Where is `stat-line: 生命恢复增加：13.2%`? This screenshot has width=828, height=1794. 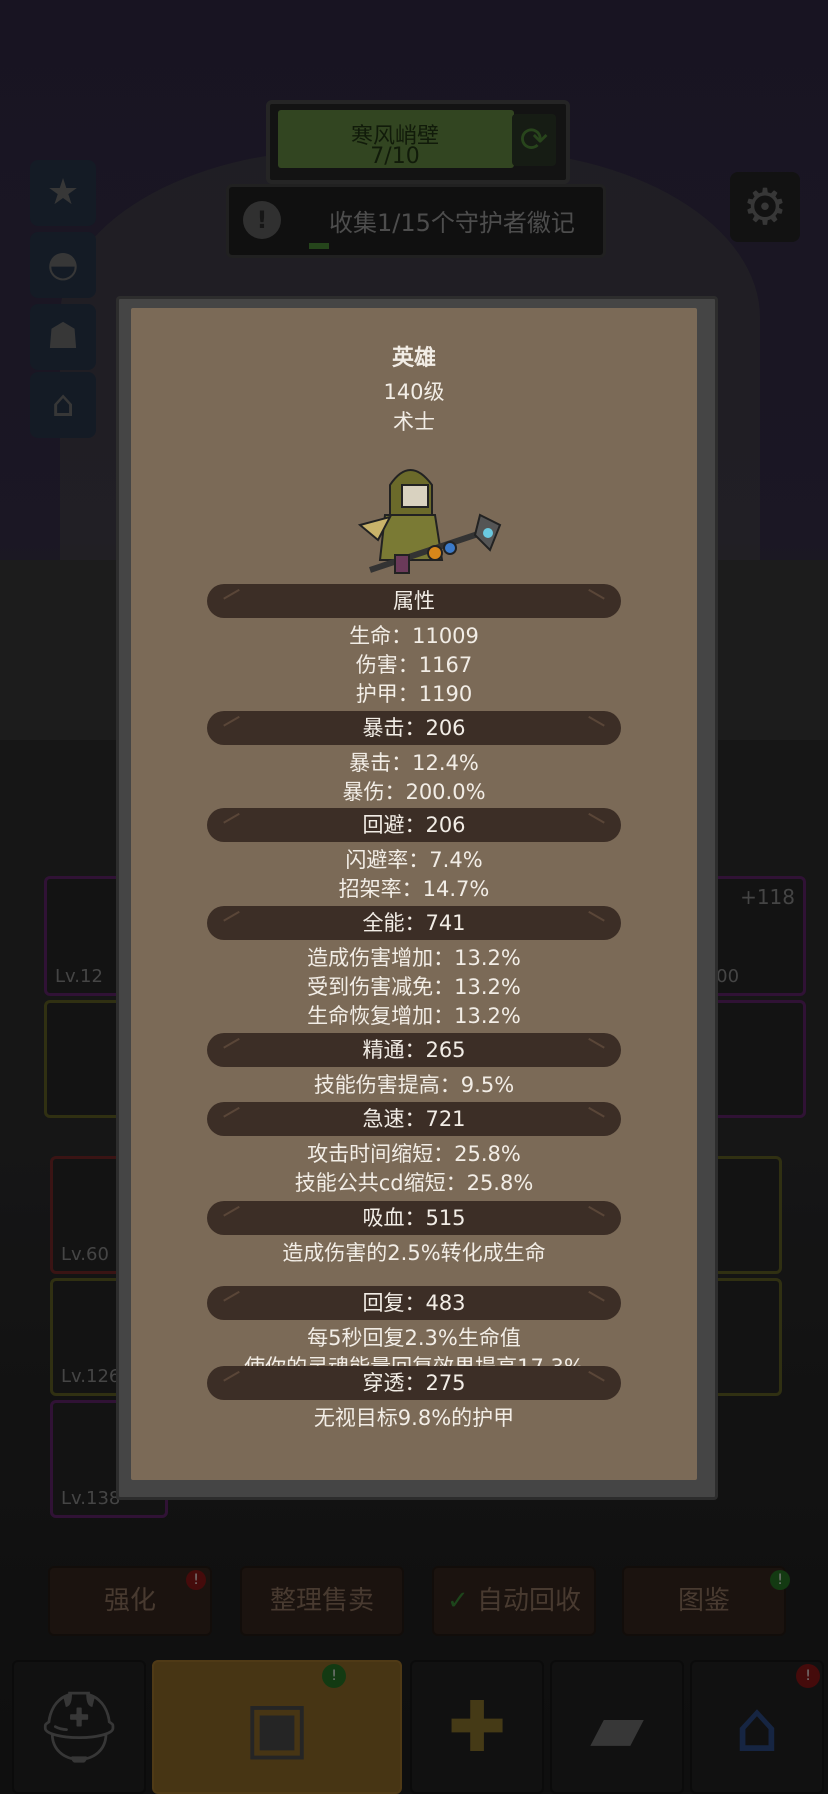 stat-line: 生命恢复增加：13.2% is located at coordinates (414, 1016).